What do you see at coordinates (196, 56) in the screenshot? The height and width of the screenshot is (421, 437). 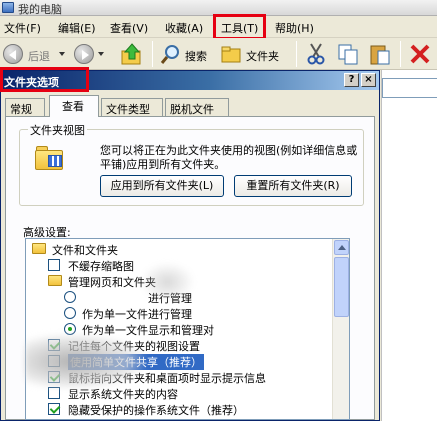 I see `search-label: 搜索` at bounding box center [196, 56].